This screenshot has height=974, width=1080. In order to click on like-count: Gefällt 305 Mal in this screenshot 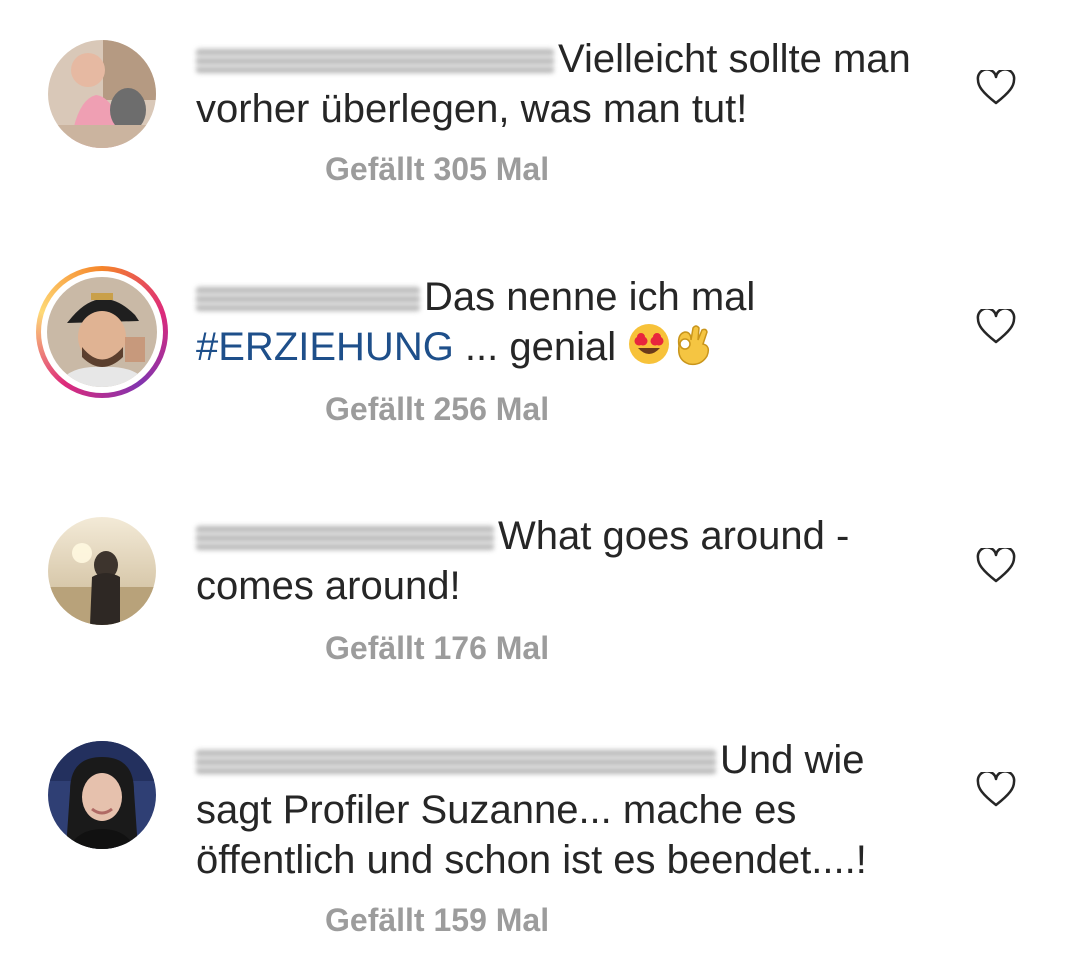, I will do `click(437, 169)`.